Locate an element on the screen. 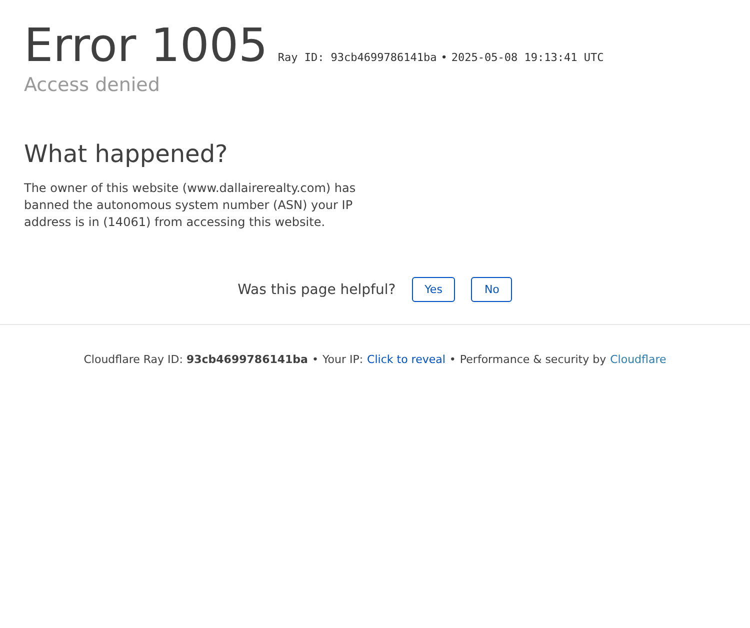  error-title: Error 1005 is located at coordinates (146, 45).